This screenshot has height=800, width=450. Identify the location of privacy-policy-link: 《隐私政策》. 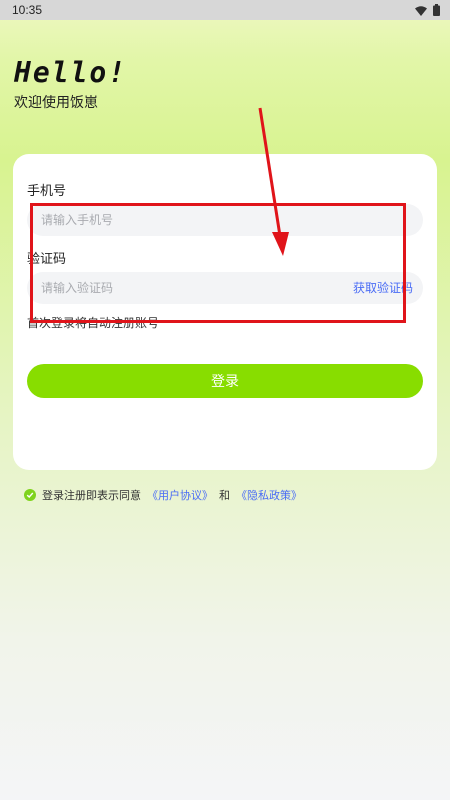
(269, 495).